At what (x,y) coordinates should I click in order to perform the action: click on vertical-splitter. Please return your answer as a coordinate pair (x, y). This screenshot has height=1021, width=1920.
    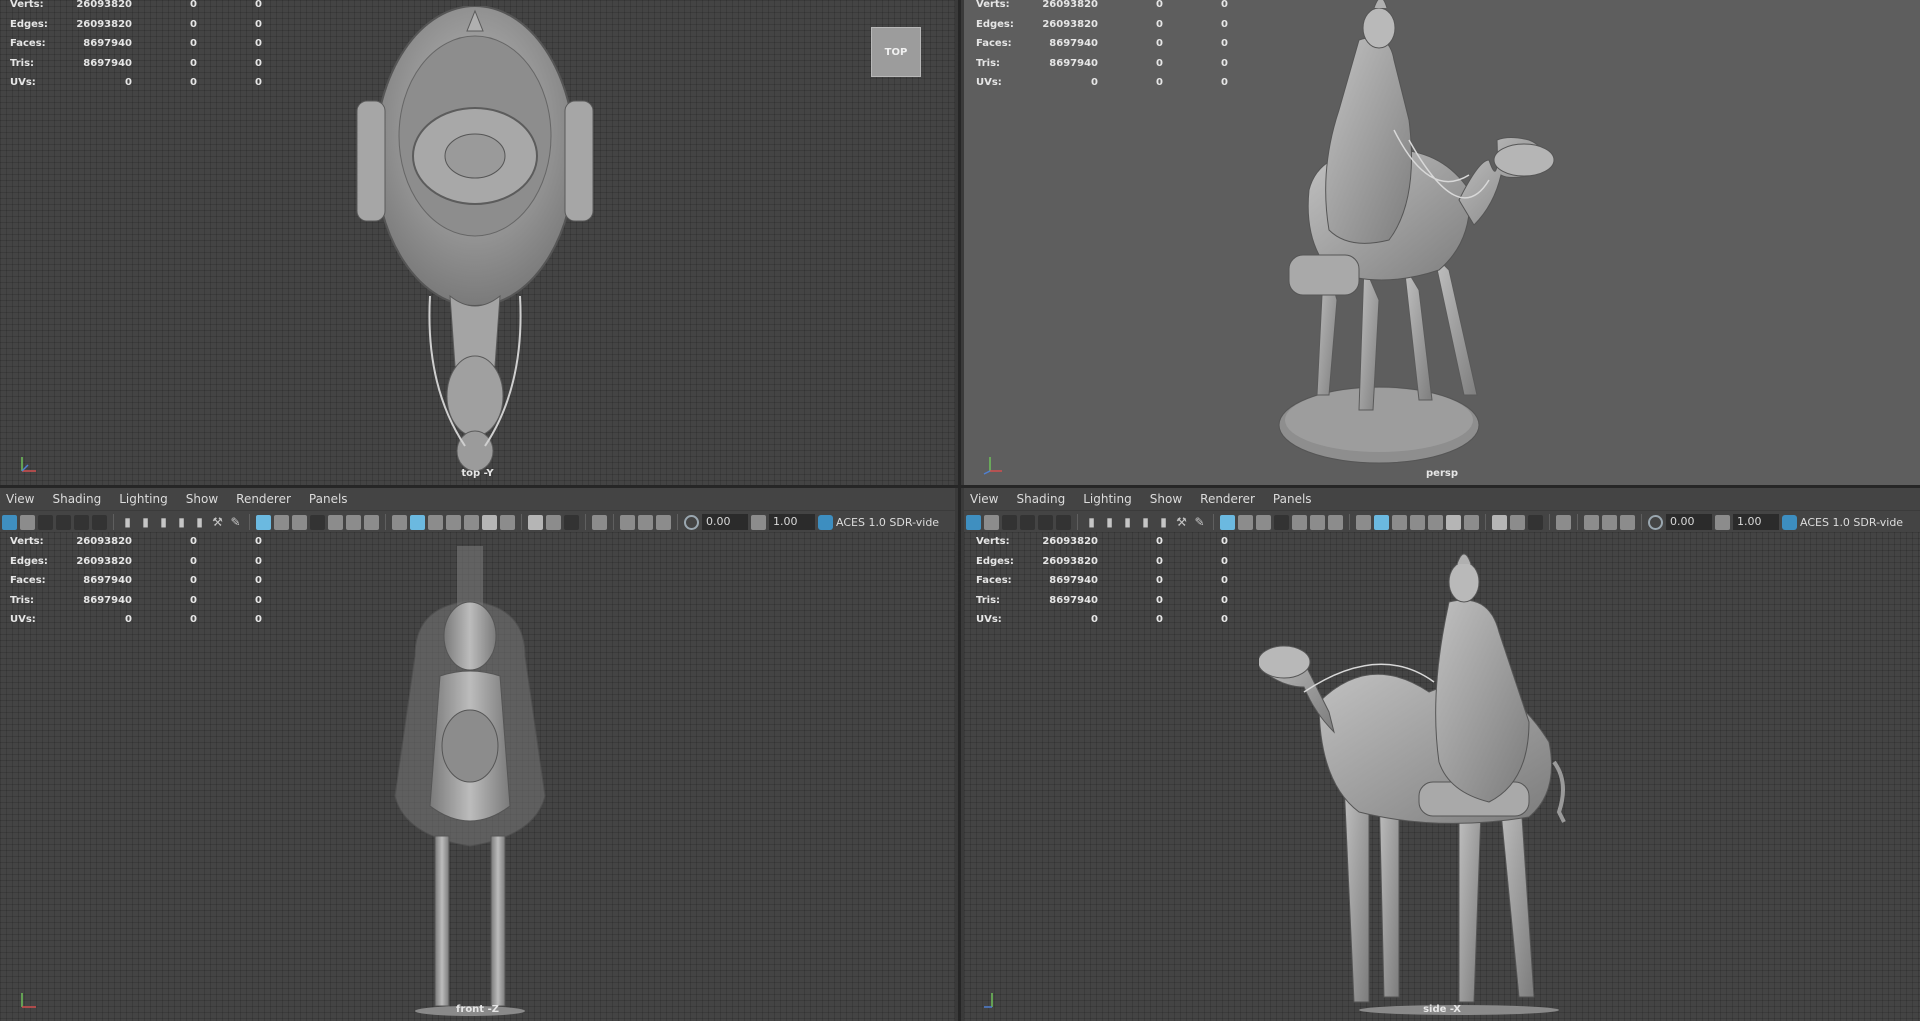
    Looking at the image, I should click on (959, 510).